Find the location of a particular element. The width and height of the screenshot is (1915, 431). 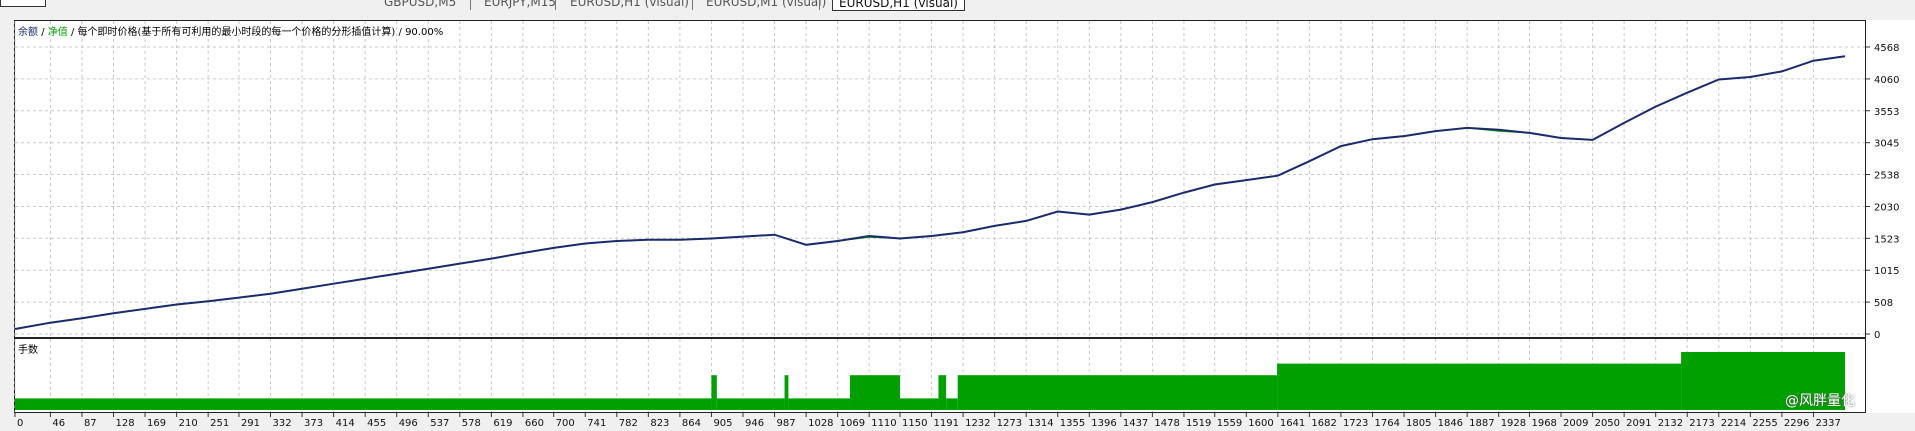

x-tick-label: 823 is located at coordinates (659, 423).